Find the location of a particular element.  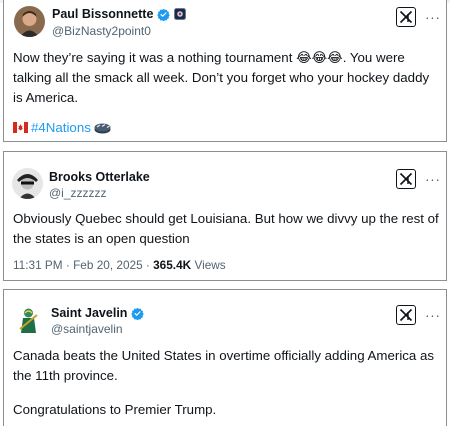

tweet-meta: 11:31 PM · Feb 20, 2025 · 365.4K Views is located at coordinates (119, 265).